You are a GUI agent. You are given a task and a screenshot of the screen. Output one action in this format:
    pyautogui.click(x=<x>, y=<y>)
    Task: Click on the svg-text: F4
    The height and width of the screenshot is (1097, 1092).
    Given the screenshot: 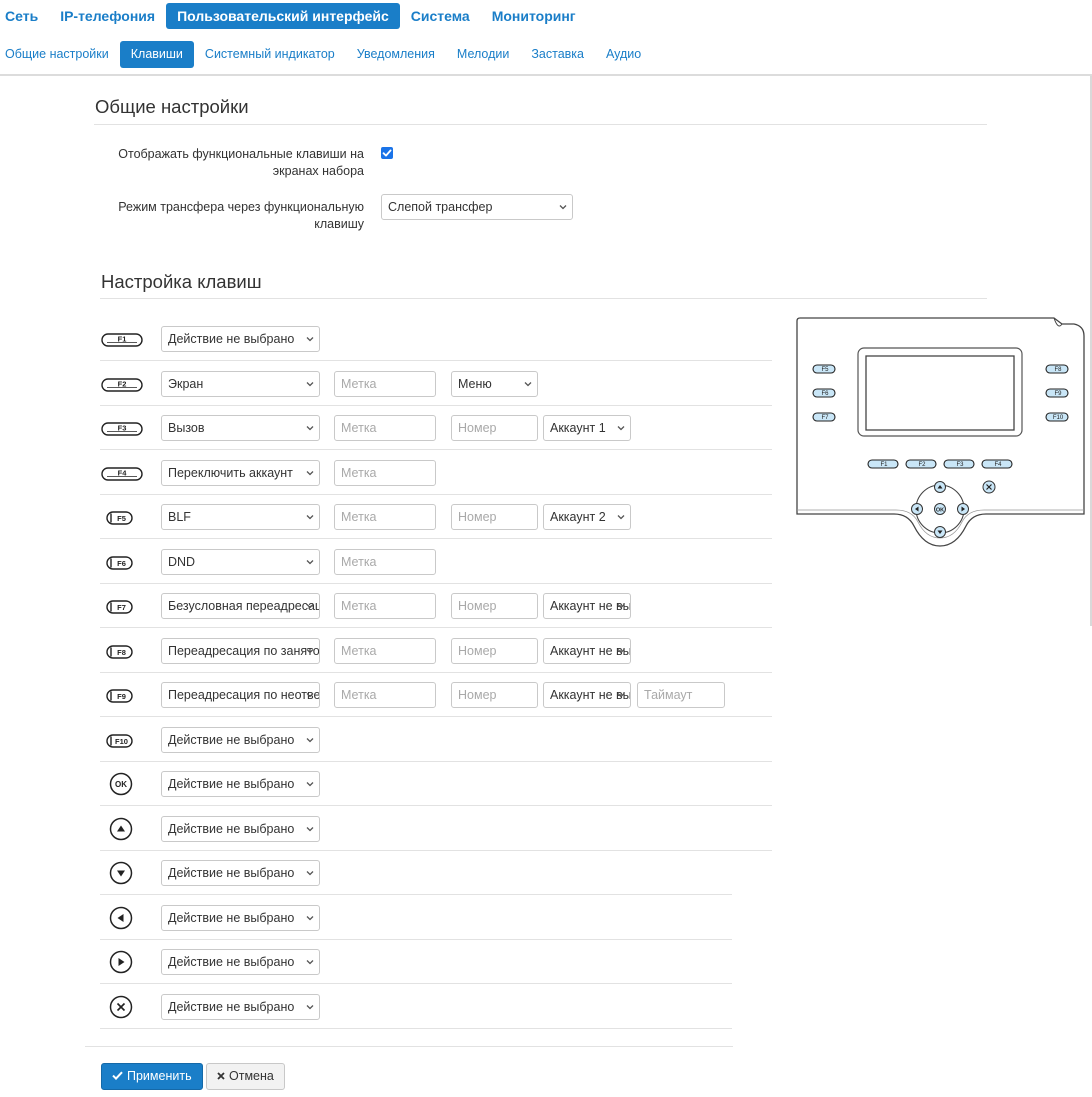 What is the action you would take?
    pyautogui.click(x=123, y=472)
    